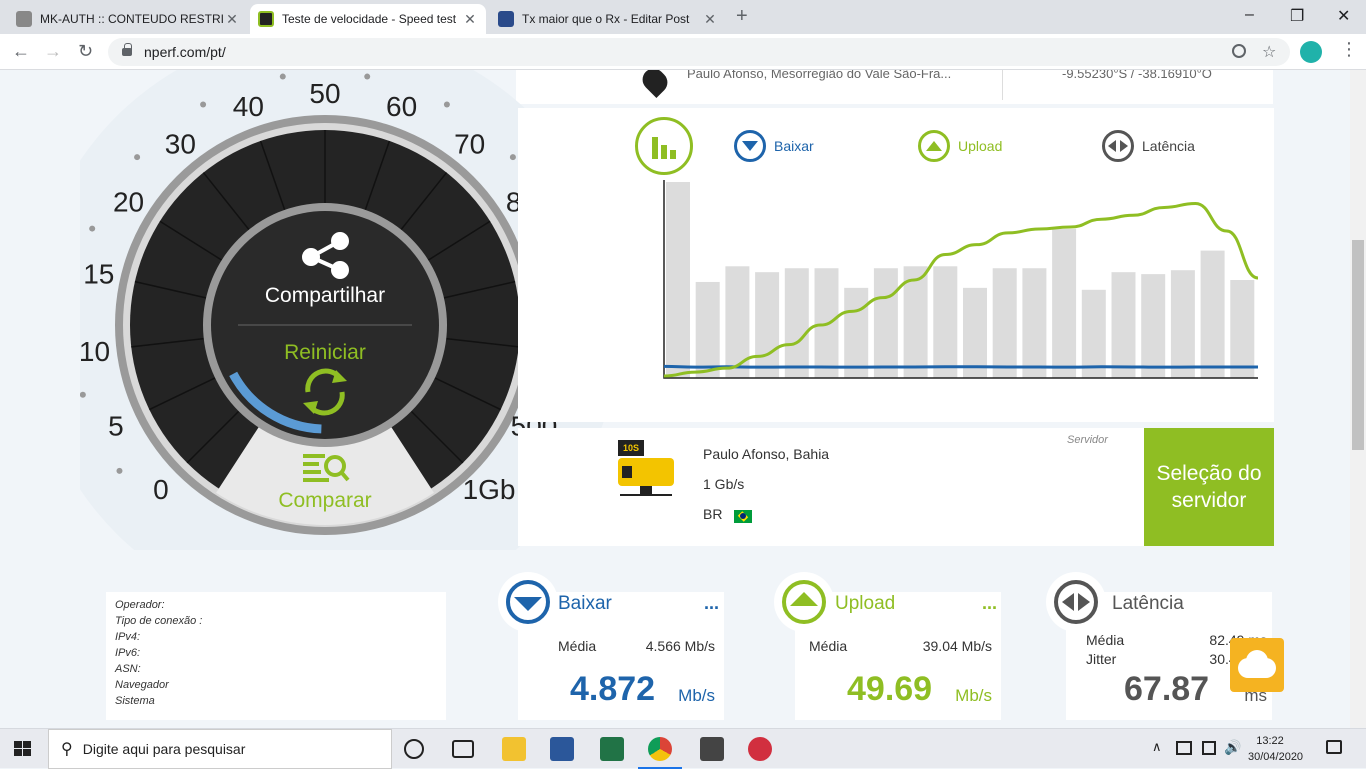  What do you see at coordinates (1168, 146) in the screenshot?
I see `legend-label: Latência` at bounding box center [1168, 146].